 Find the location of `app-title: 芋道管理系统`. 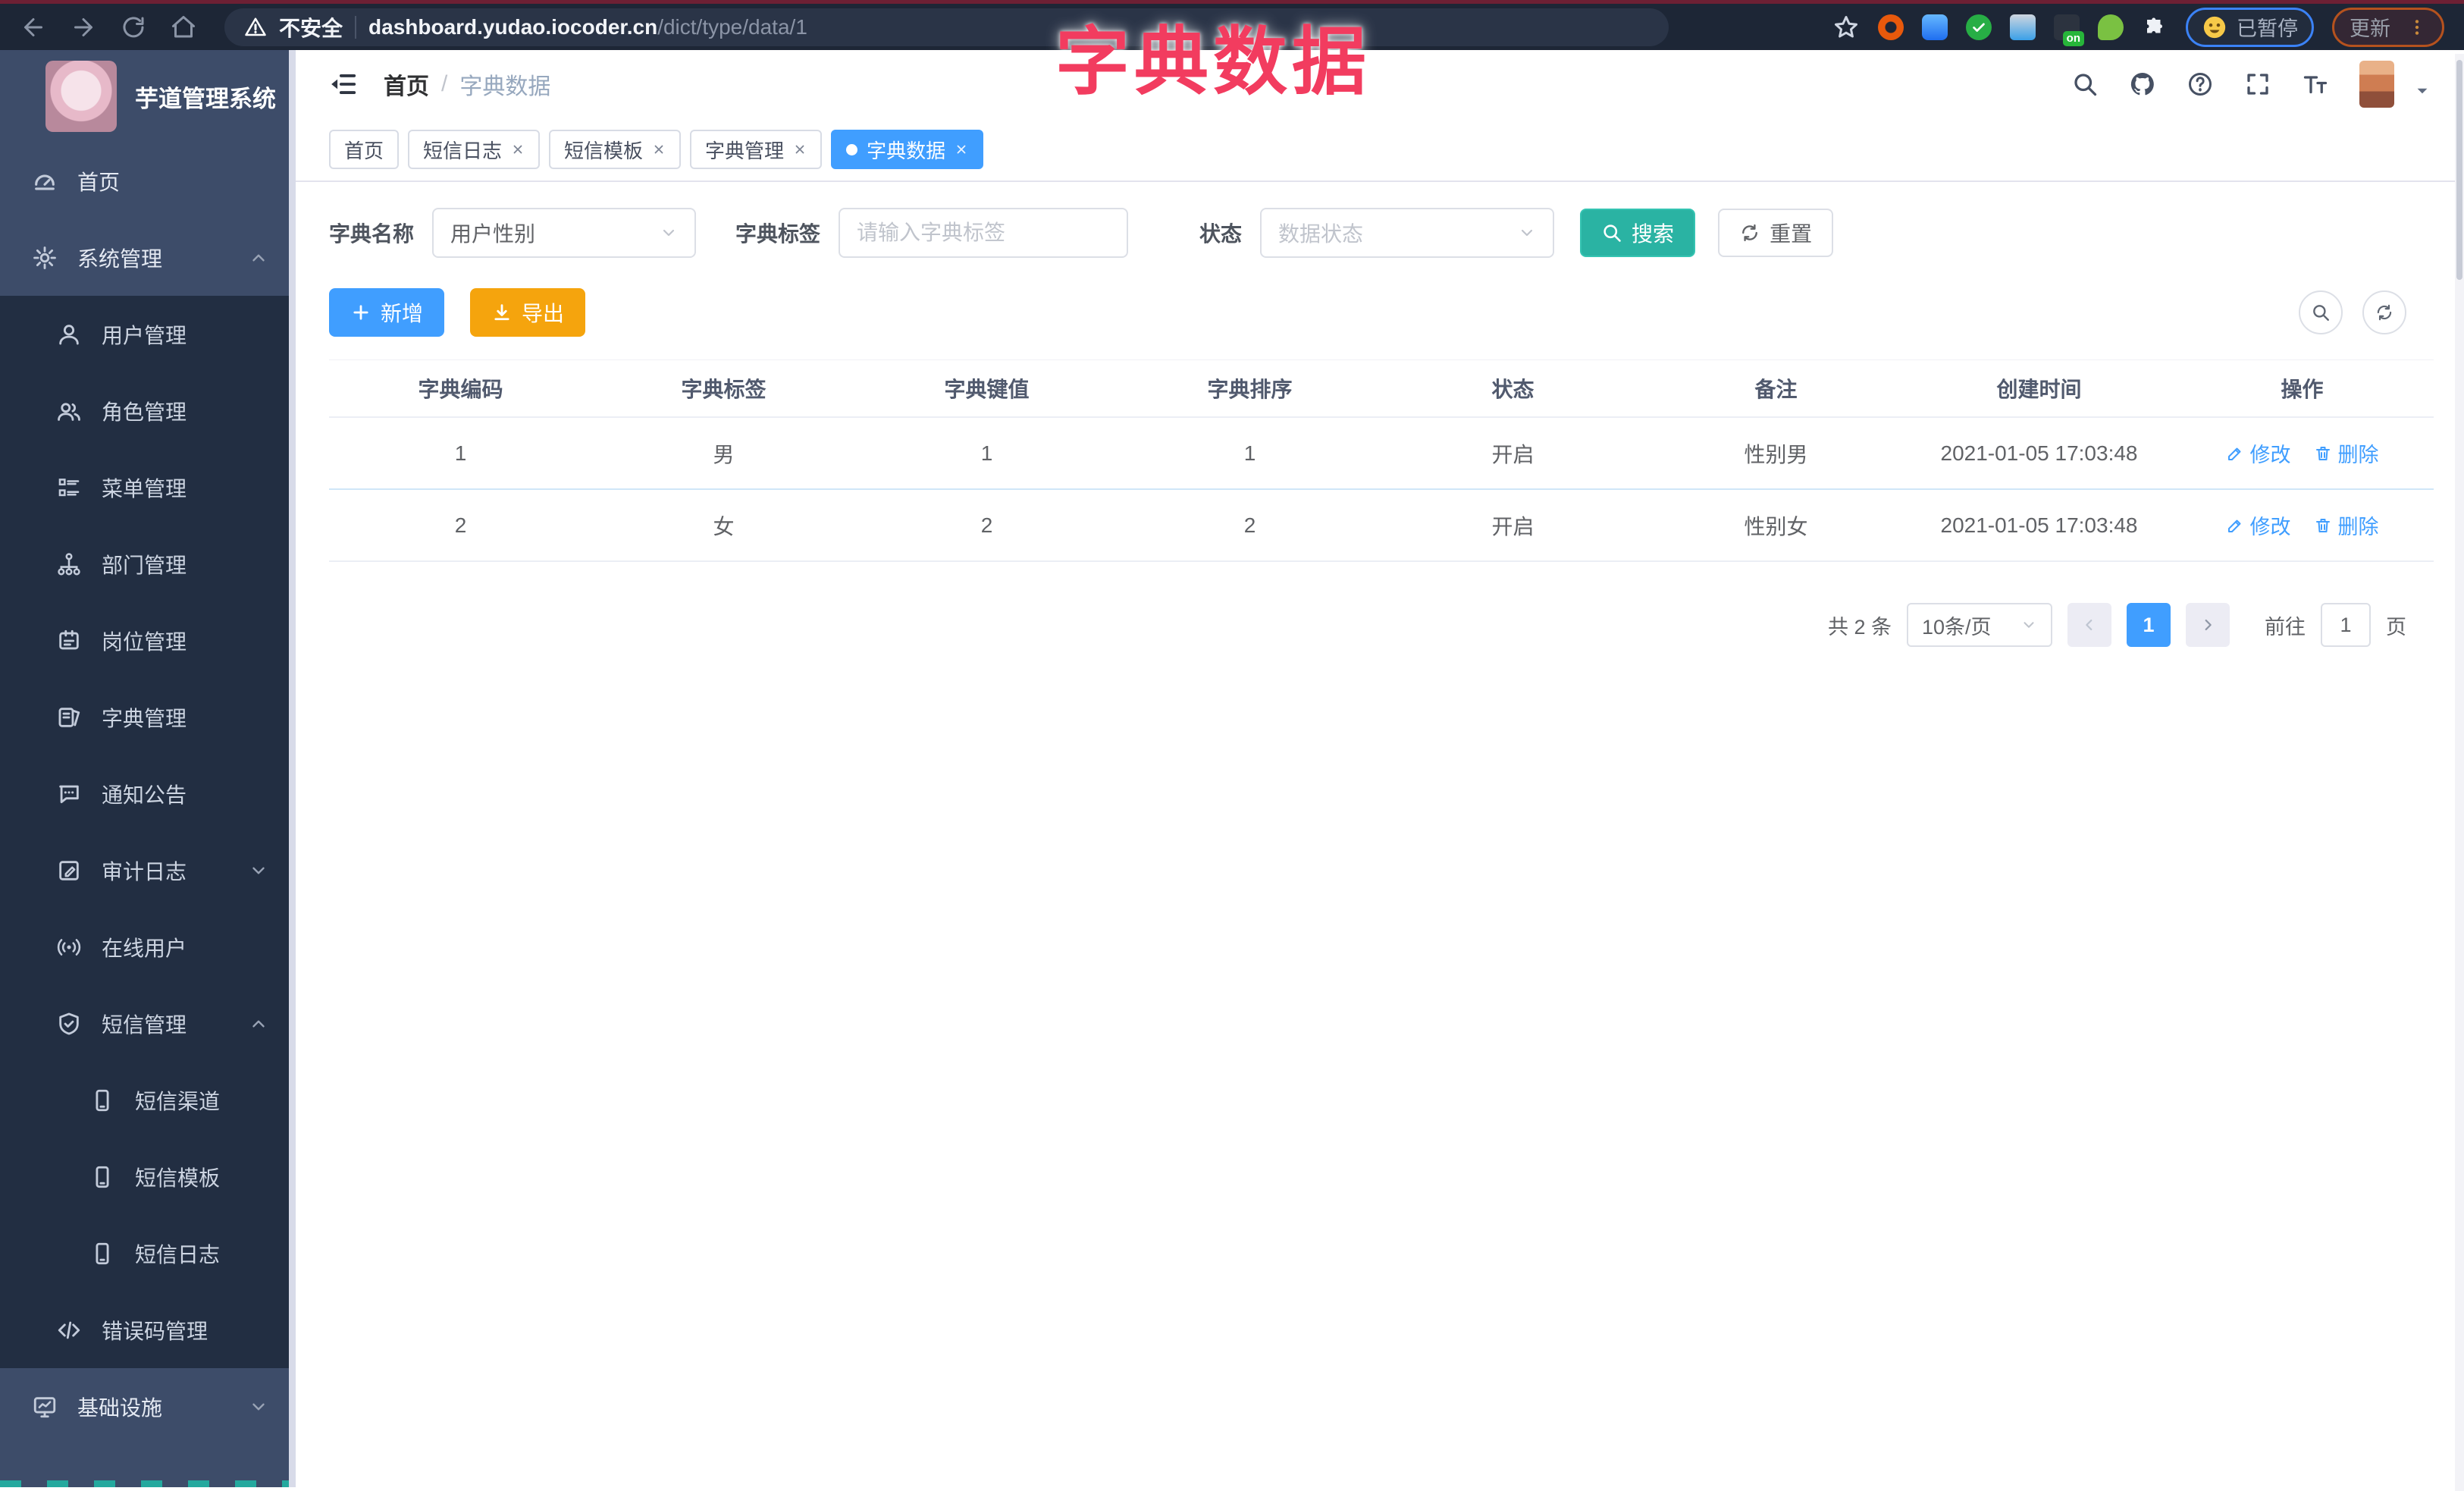

app-title: 芋道管理系统 is located at coordinates (205, 98).